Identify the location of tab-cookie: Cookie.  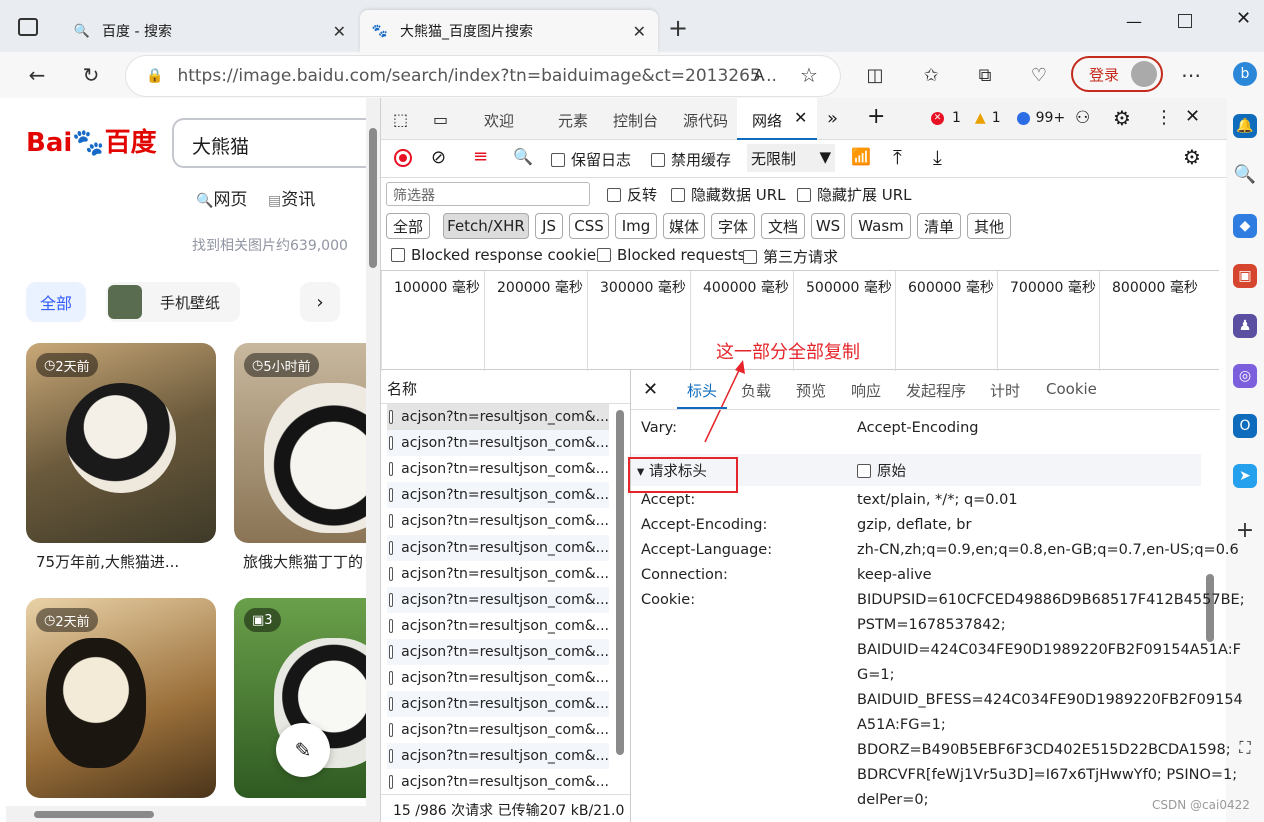
(1071, 389).